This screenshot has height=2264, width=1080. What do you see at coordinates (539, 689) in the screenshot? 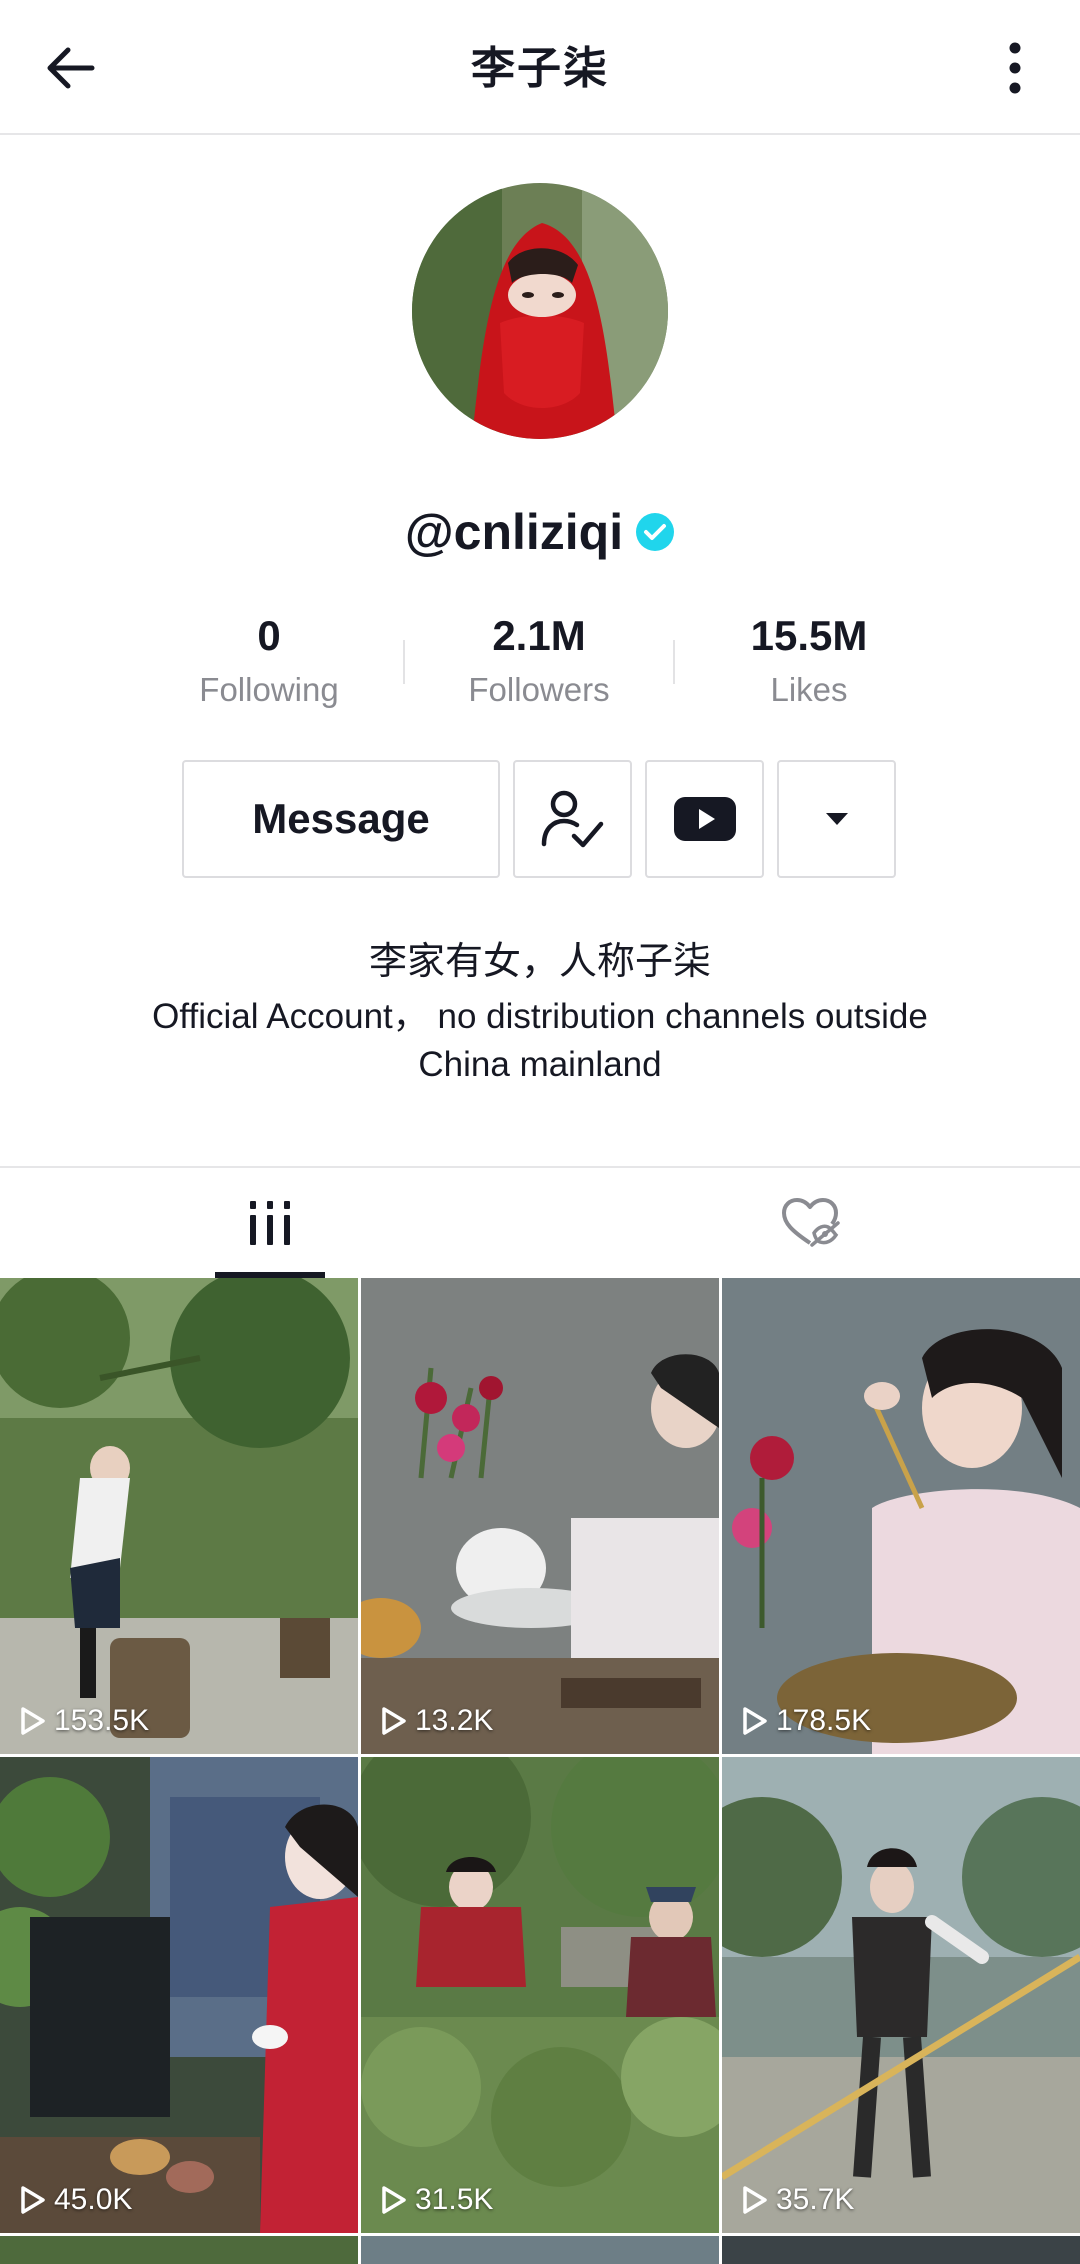
I see `followers-label: Followers` at bounding box center [539, 689].